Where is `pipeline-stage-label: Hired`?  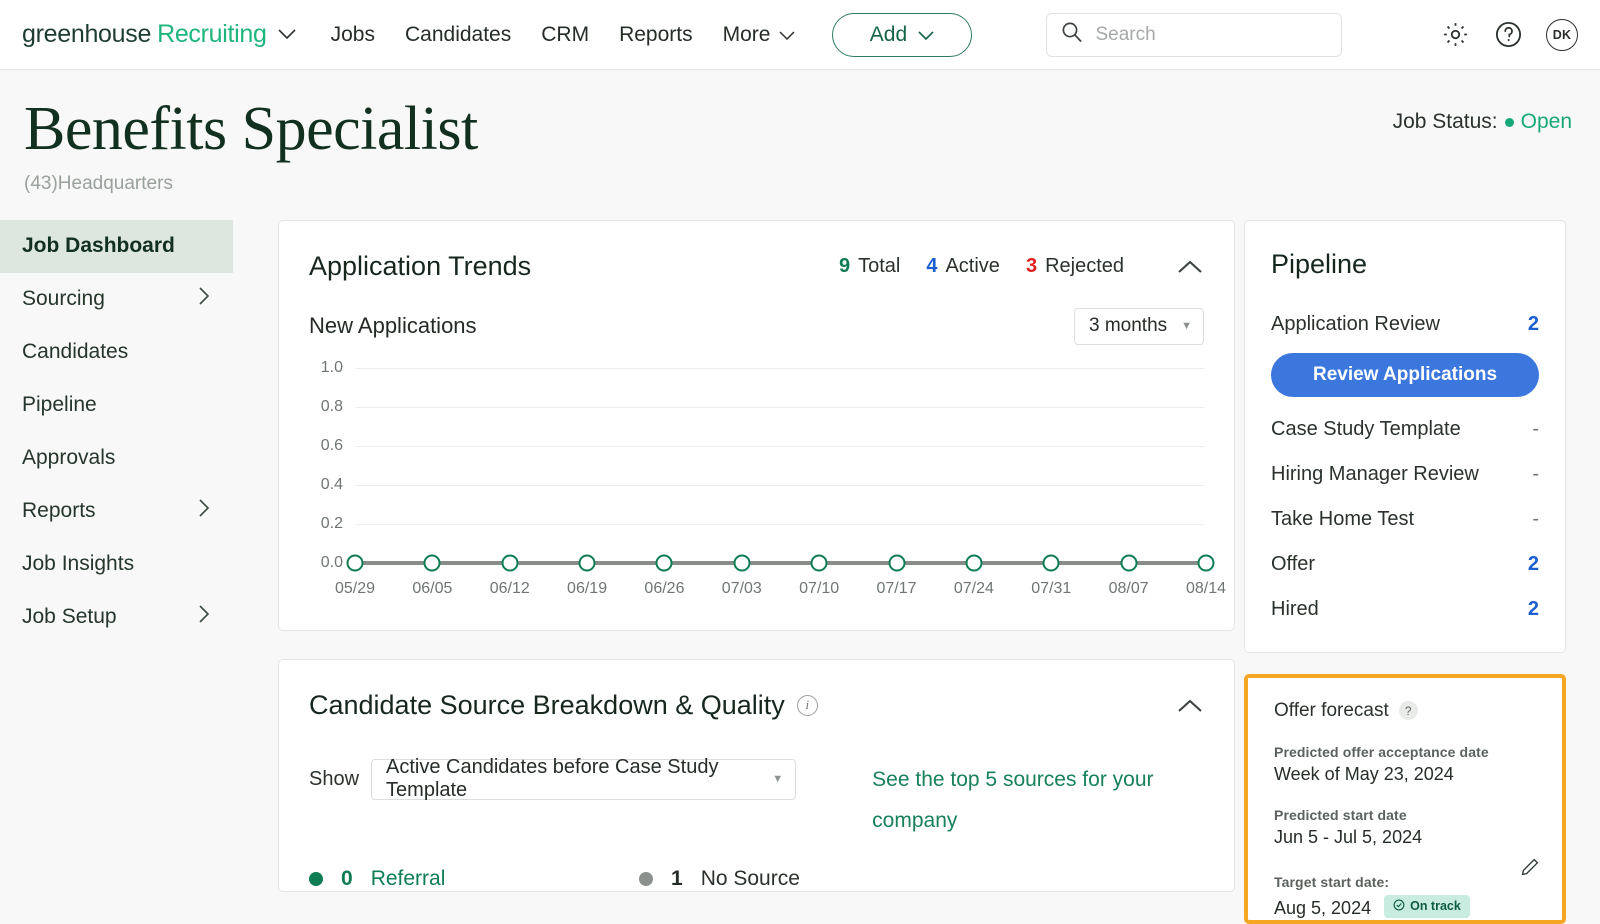 pipeline-stage-label: Hired is located at coordinates (1295, 608).